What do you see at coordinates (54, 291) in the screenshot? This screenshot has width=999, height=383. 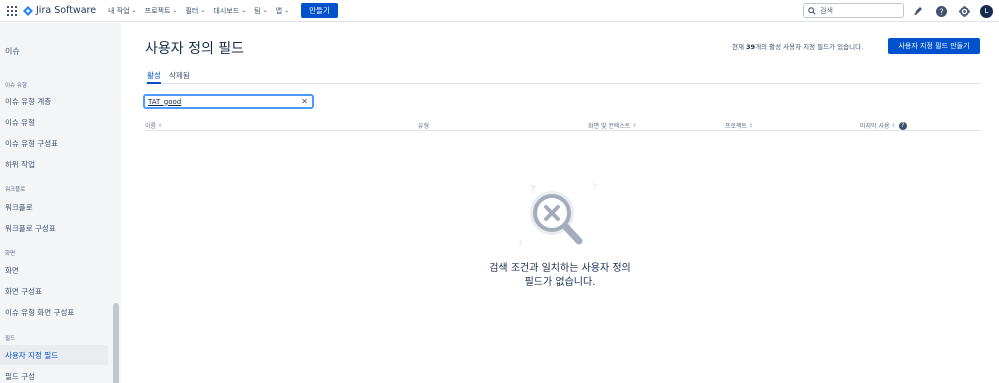 I see `sidebar-item-screen-schemes: 화면 구성표` at bounding box center [54, 291].